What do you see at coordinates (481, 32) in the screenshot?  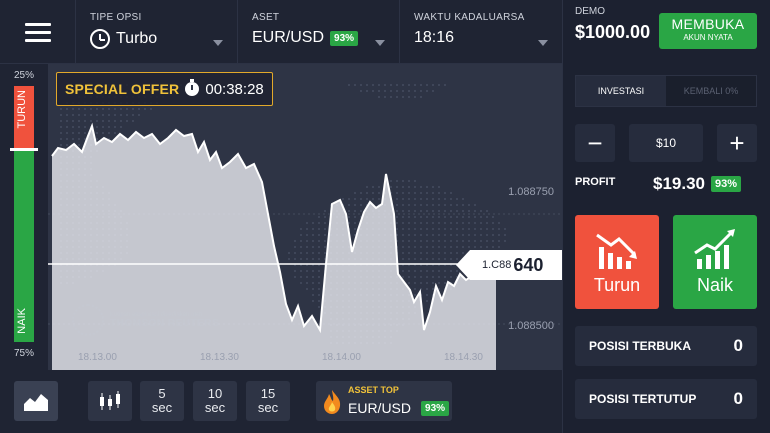 I see `expiry-selector: WAKTU KADALUARSA 18:16` at bounding box center [481, 32].